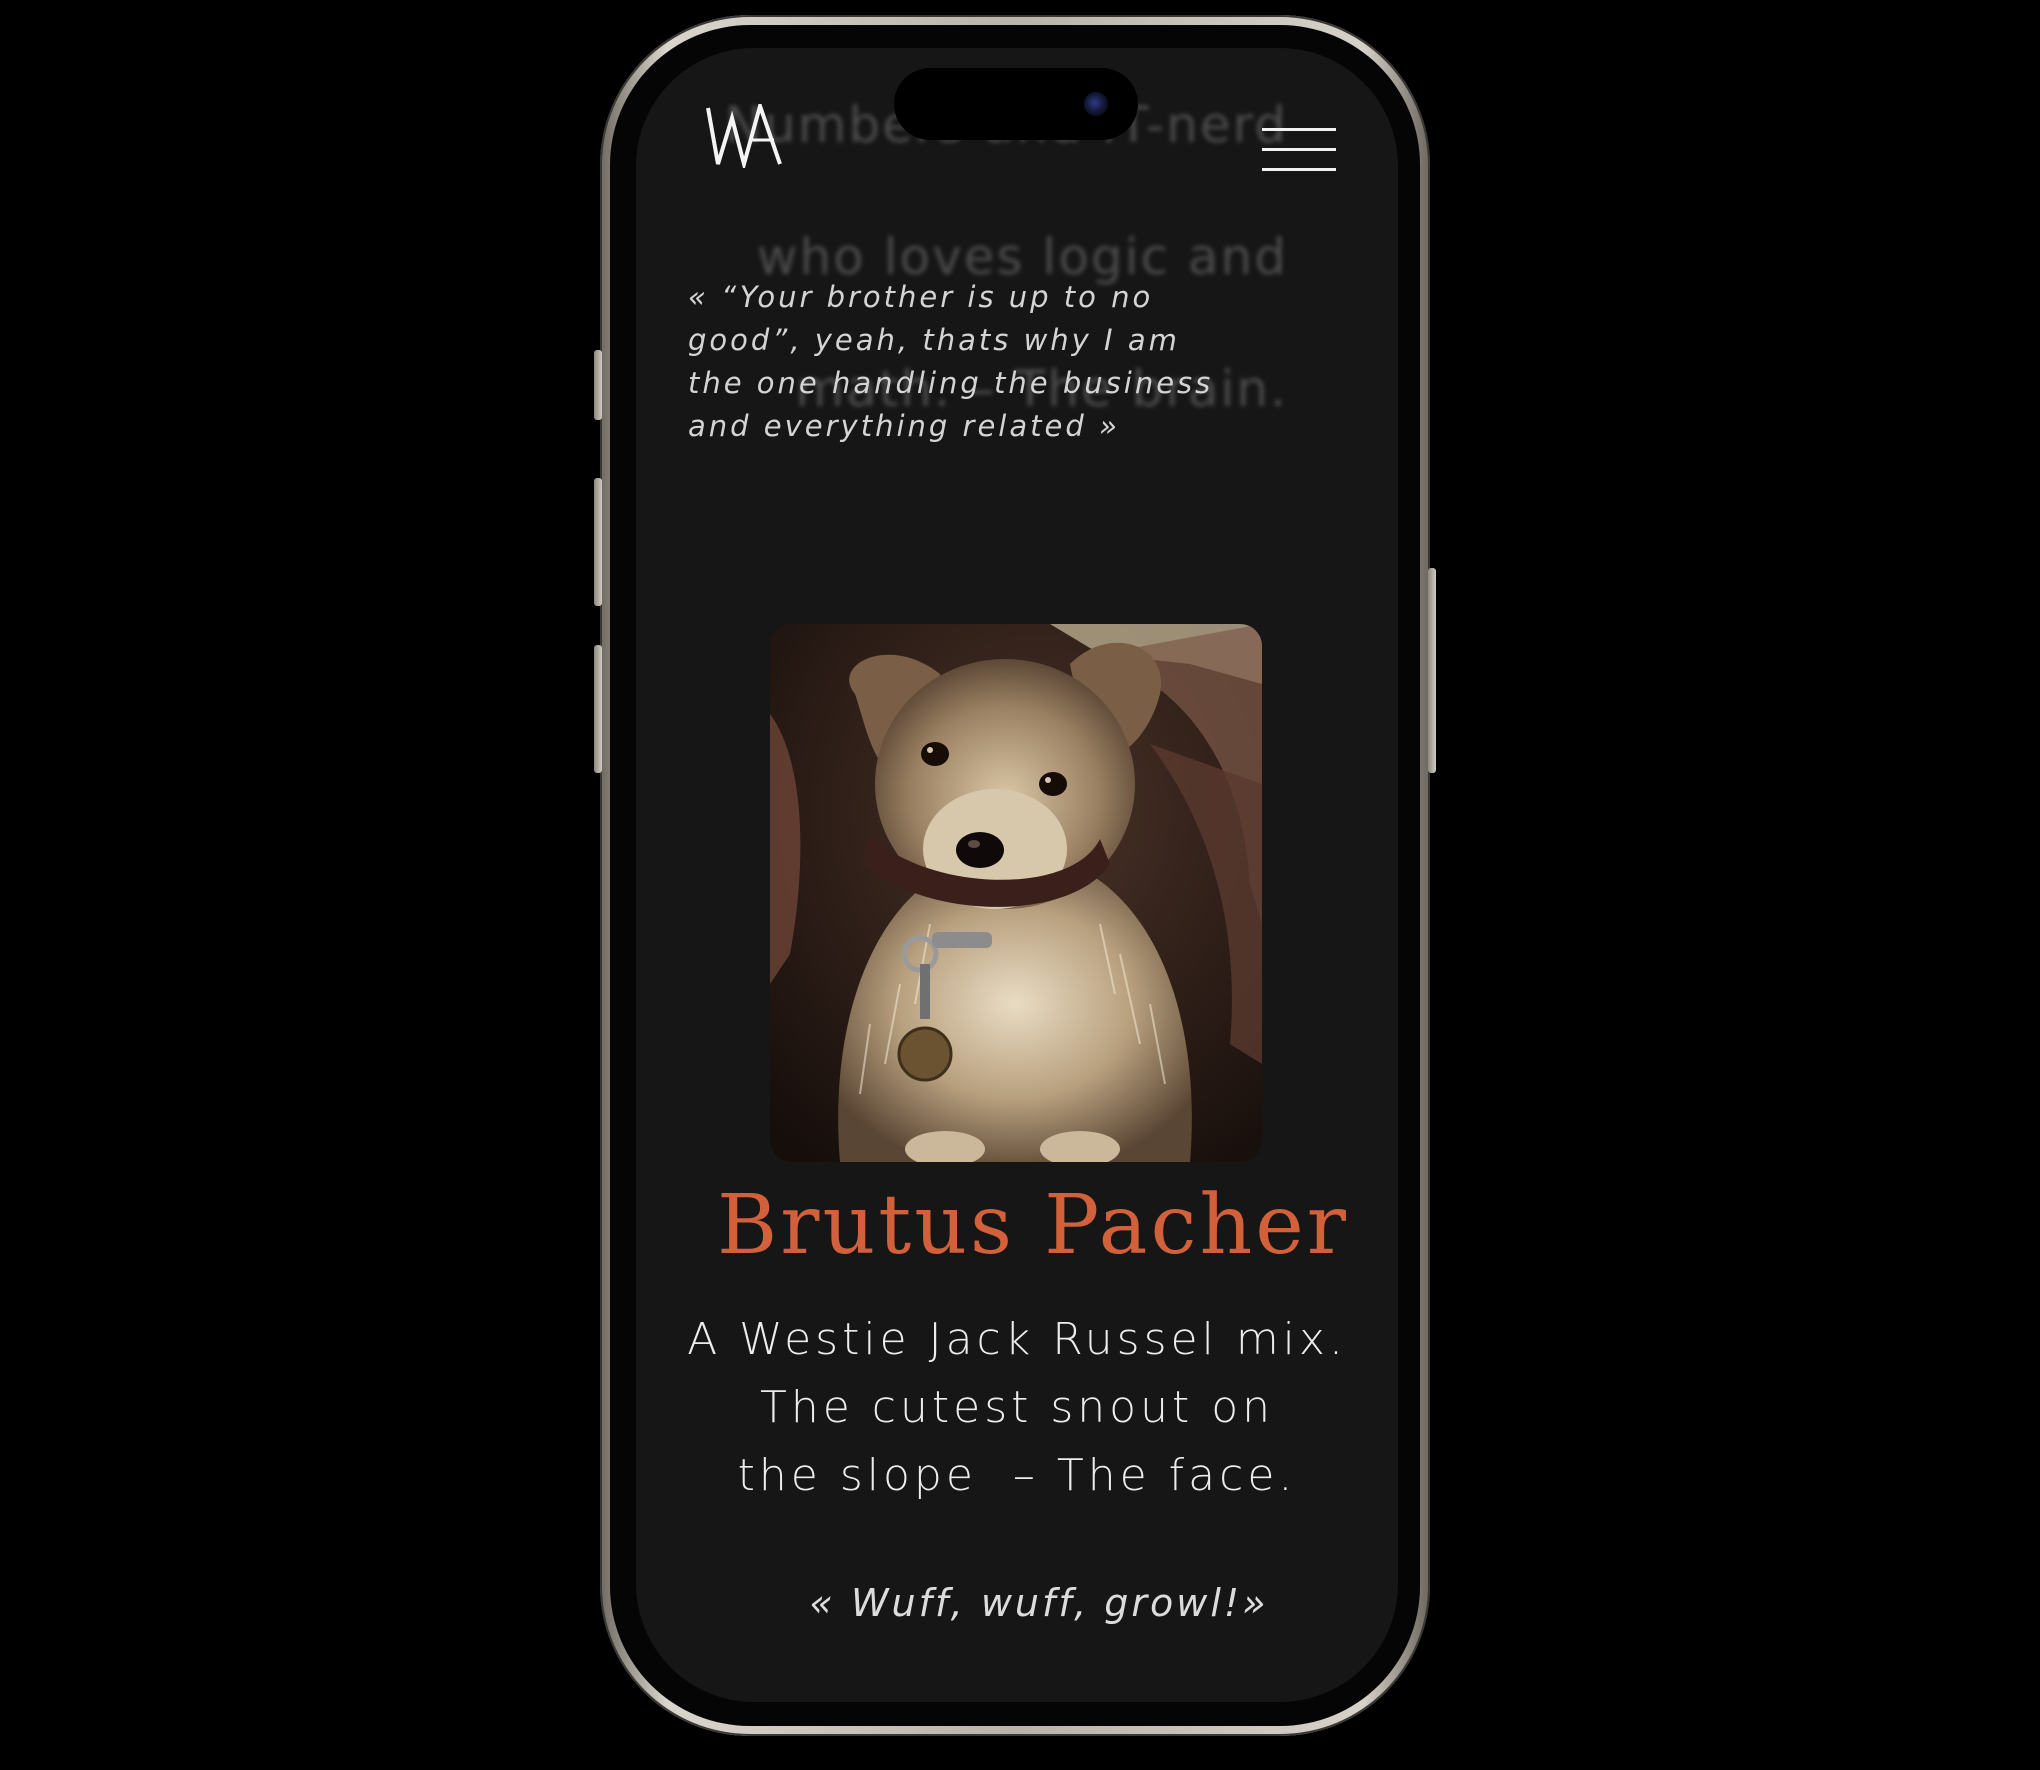 The height and width of the screenshot is (1770, 2040). I want to click on action-button, so click(598, 385).